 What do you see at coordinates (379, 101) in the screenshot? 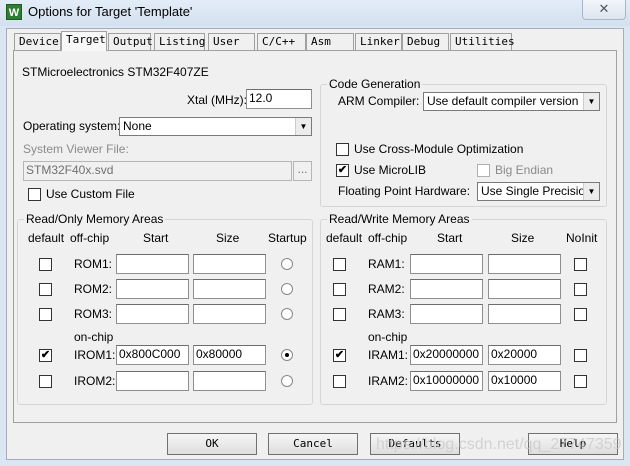
I see `arm-compiler-label: ARM Compiler:` at bounding box center [379, 101].